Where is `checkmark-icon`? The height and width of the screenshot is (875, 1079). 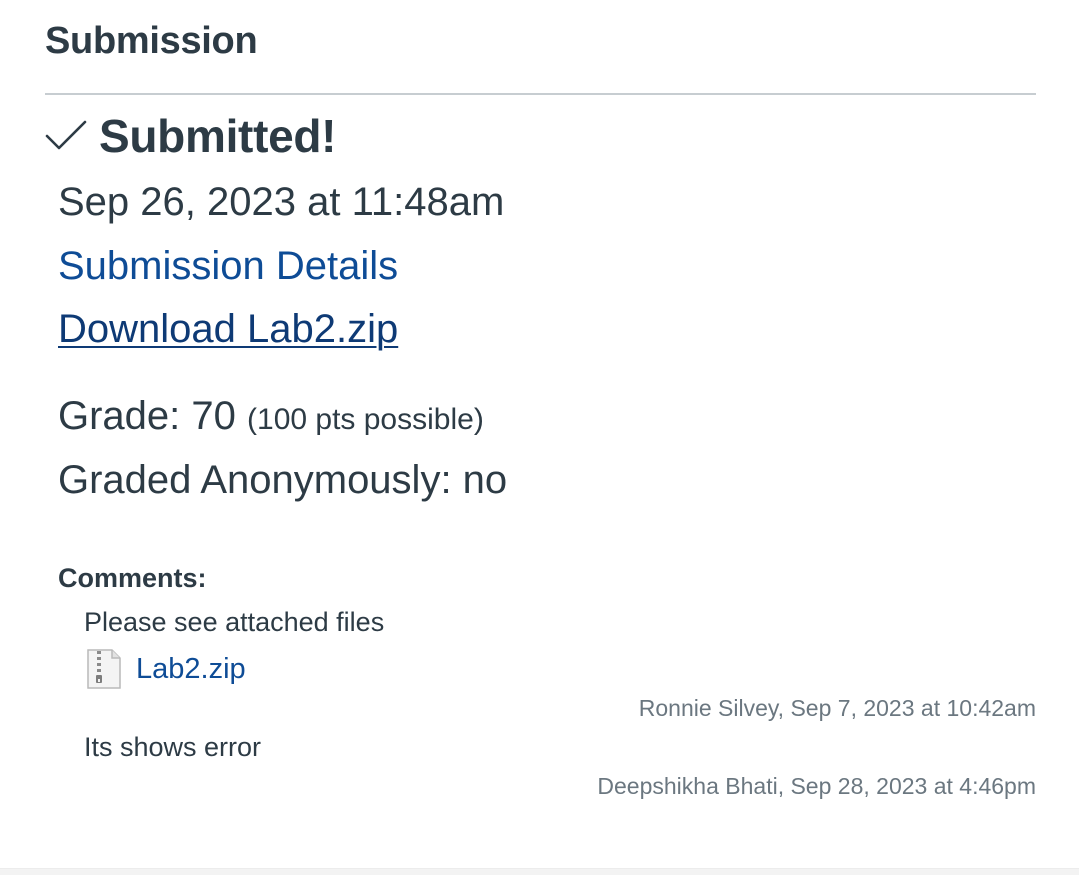
checkmark-icon is located at coordinates (66, 136).